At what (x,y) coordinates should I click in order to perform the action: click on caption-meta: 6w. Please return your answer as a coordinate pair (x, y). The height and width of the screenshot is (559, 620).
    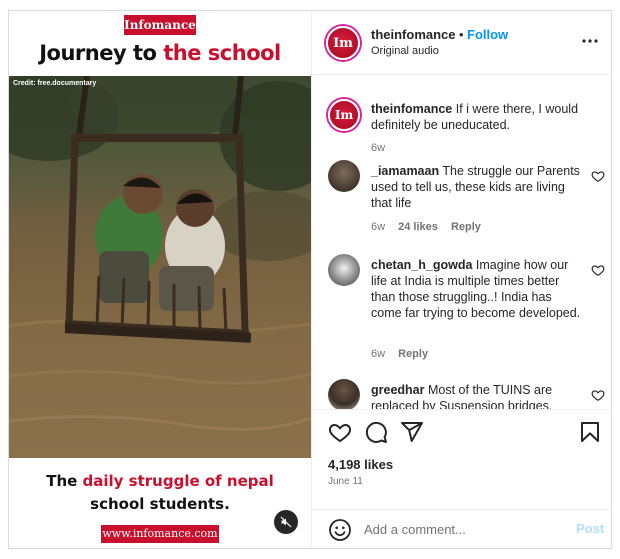
    Looking at the image, I should click on (383, 148).